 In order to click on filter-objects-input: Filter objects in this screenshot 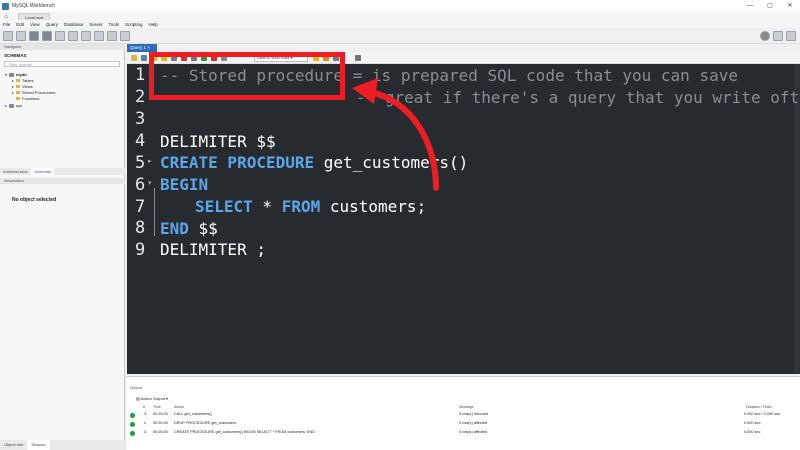, I will do `click(62, 64)`.